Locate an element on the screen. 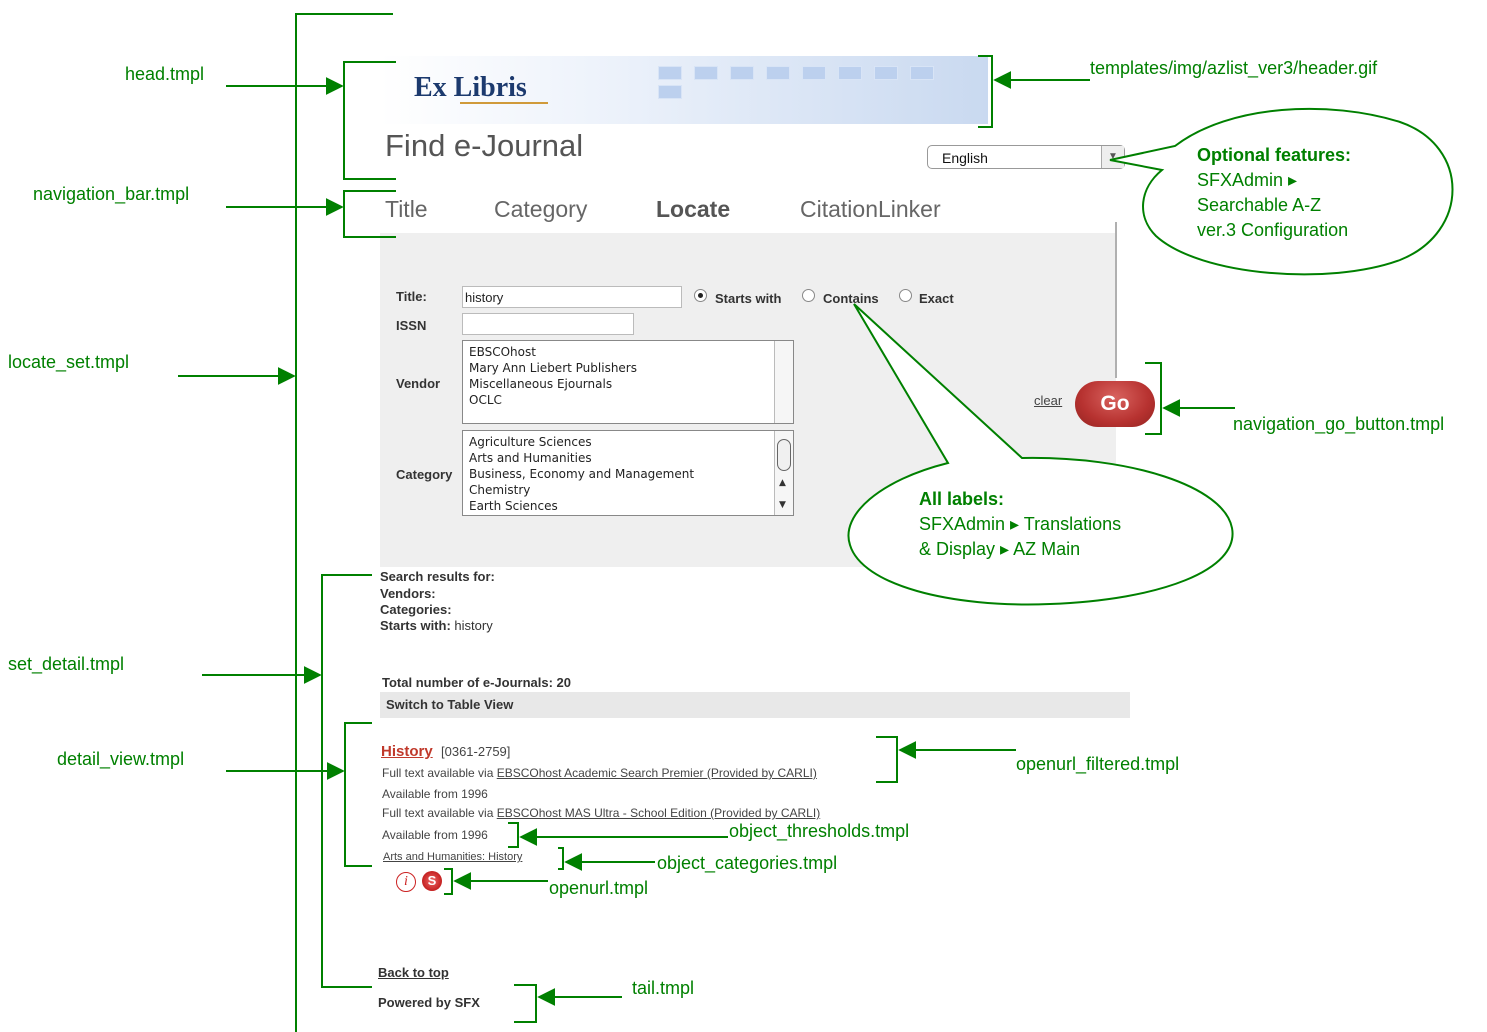 The width and height of the screenshot is (1487, 1032). tab-title: Title is located at coordinates (406, 209).